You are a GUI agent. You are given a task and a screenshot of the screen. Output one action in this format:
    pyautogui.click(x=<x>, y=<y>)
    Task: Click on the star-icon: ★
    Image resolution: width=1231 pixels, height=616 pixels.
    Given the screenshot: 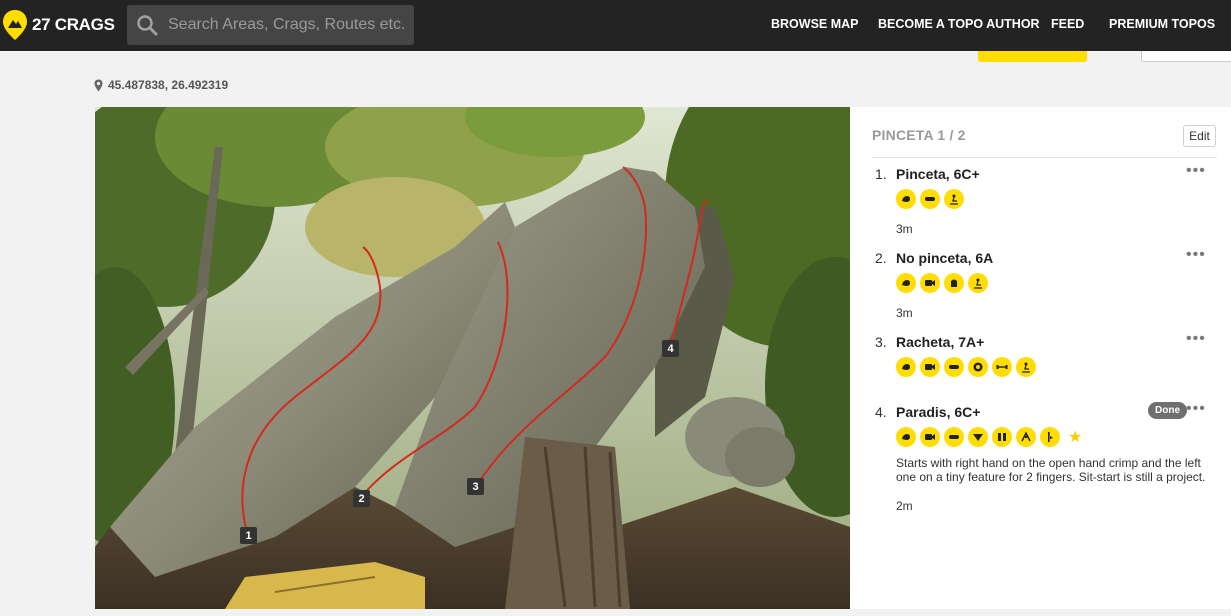 What is the action you would take?
    pyautogui.click(x=1075, y=437)
    